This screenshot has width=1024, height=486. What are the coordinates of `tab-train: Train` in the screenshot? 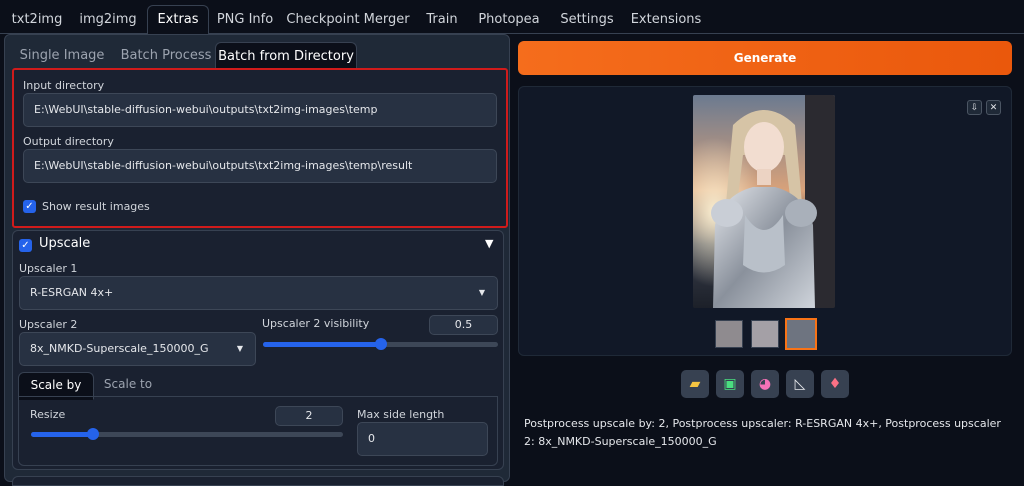 It's located at (442, 20).